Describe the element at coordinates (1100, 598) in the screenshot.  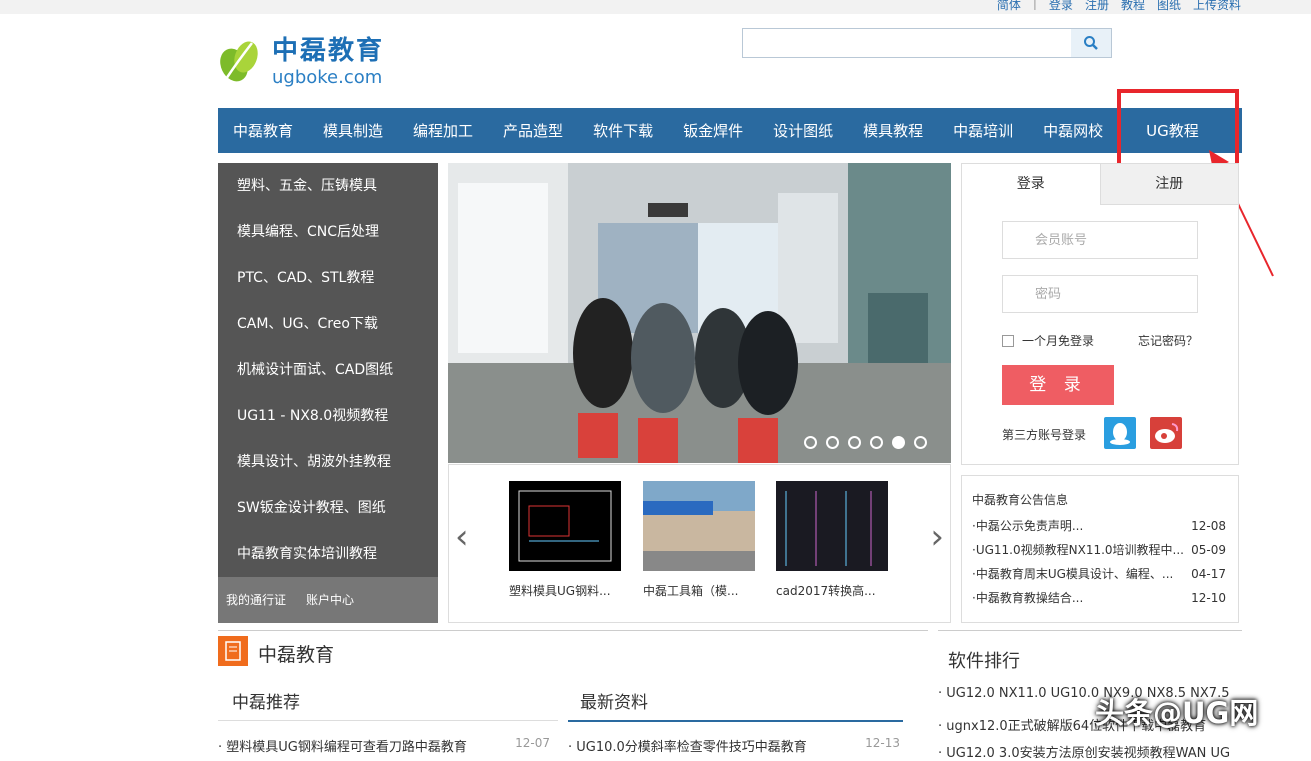
I see `notice-item: ·中磊教育教操结合... 12-10` at that location.